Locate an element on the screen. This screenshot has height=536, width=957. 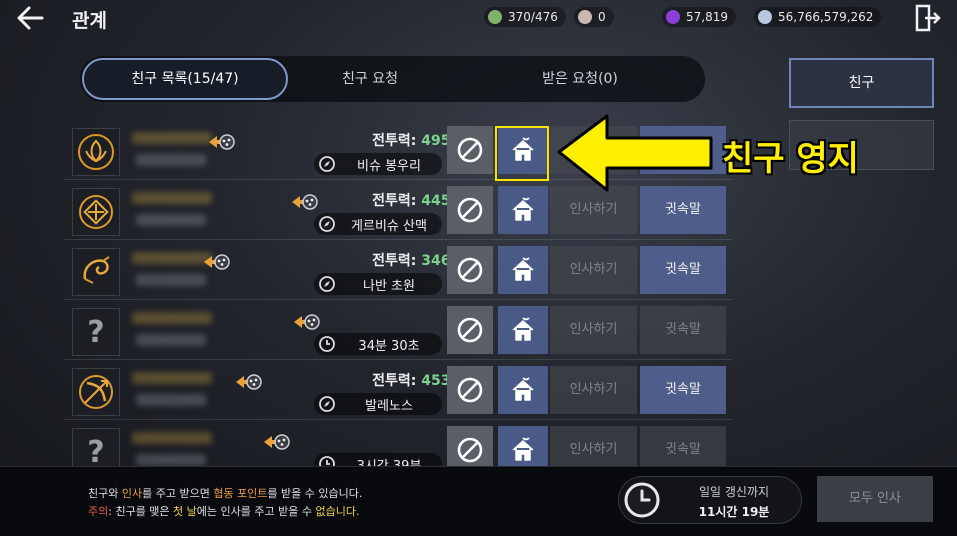
bow-emblem-icon is located at coordinates (96, 397).